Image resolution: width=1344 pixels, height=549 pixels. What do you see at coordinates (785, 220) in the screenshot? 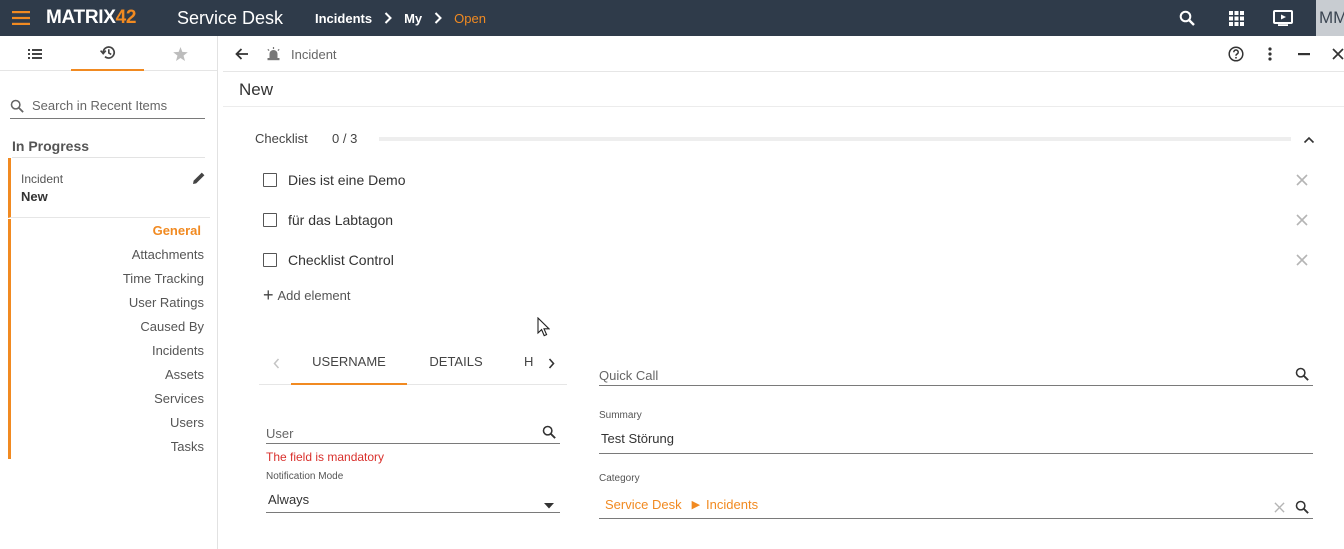
I see `checklist-item: für das Labtagon` at bounding box center [785, 220].